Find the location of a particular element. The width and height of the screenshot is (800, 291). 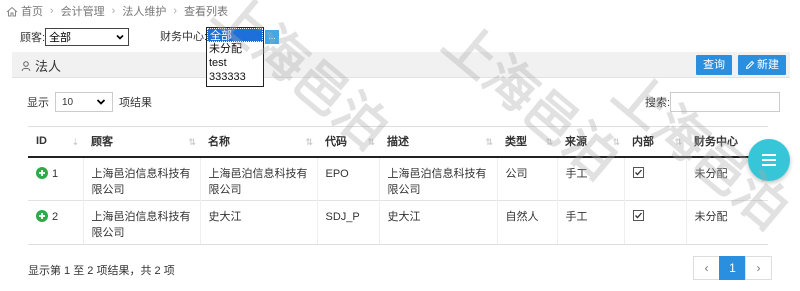

column-header-customer: 顾客 ⇅ is located at coordinates (141, 142).